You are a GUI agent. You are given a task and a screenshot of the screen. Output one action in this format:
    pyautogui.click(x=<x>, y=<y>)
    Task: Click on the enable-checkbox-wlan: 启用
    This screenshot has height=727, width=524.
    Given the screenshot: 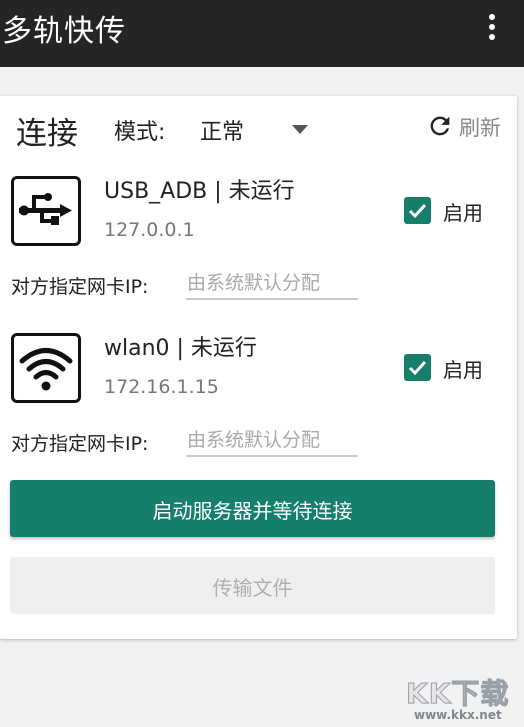 What is the action you would take?
    pyautogui.click(x=454, y=367)
    